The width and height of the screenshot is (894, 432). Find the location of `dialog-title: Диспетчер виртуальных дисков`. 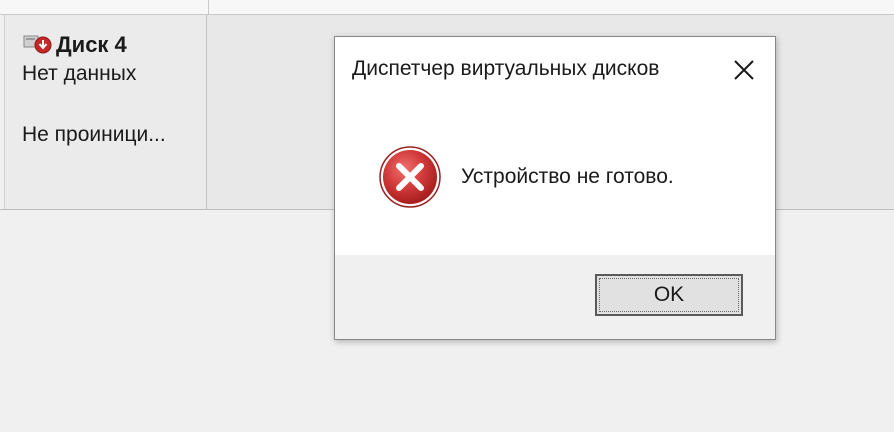

dialog-title: Диспетчер виртуальных дисков is located at coordinates (506, 68).